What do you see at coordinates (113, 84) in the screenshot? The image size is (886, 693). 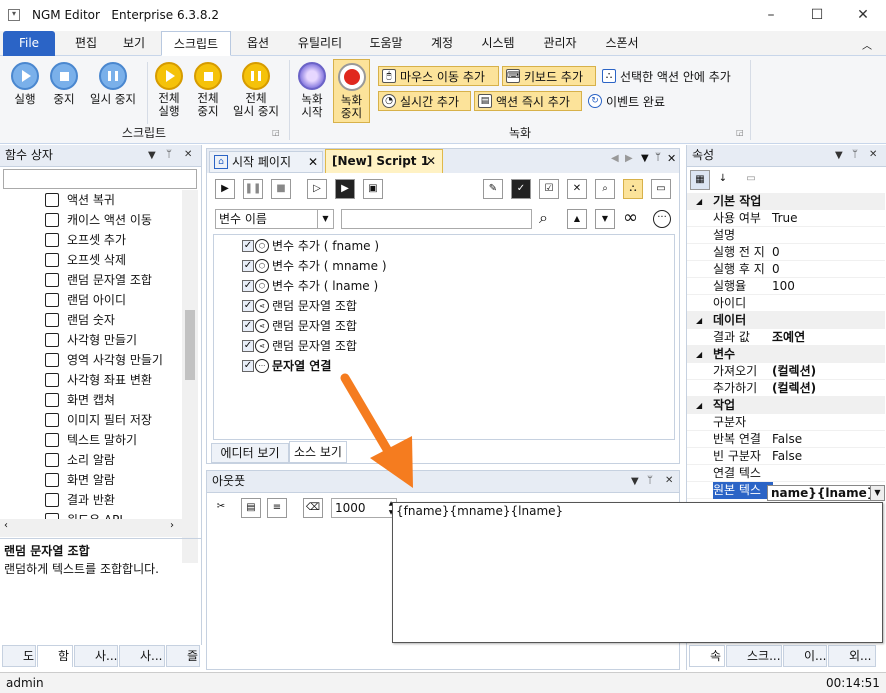 I see `pause-button: 일시 중지` at bounding box center [113, 84].